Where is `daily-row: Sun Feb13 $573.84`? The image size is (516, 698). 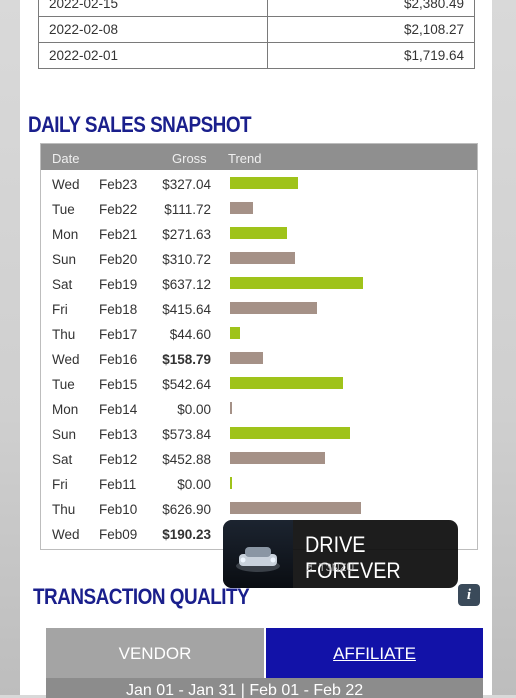 daily-row: Sun Feb13 $573.84 is located at coordinates (259, 434).